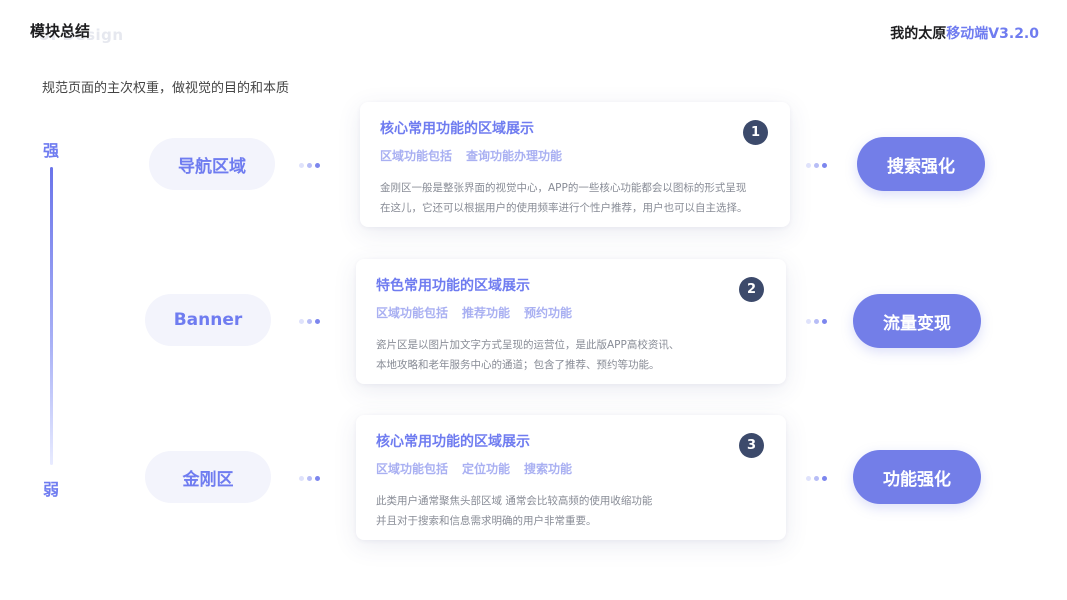 This screenshot has width=1067, height=600. I want to click on card-tag: 搜索功能, so click(548, 469).